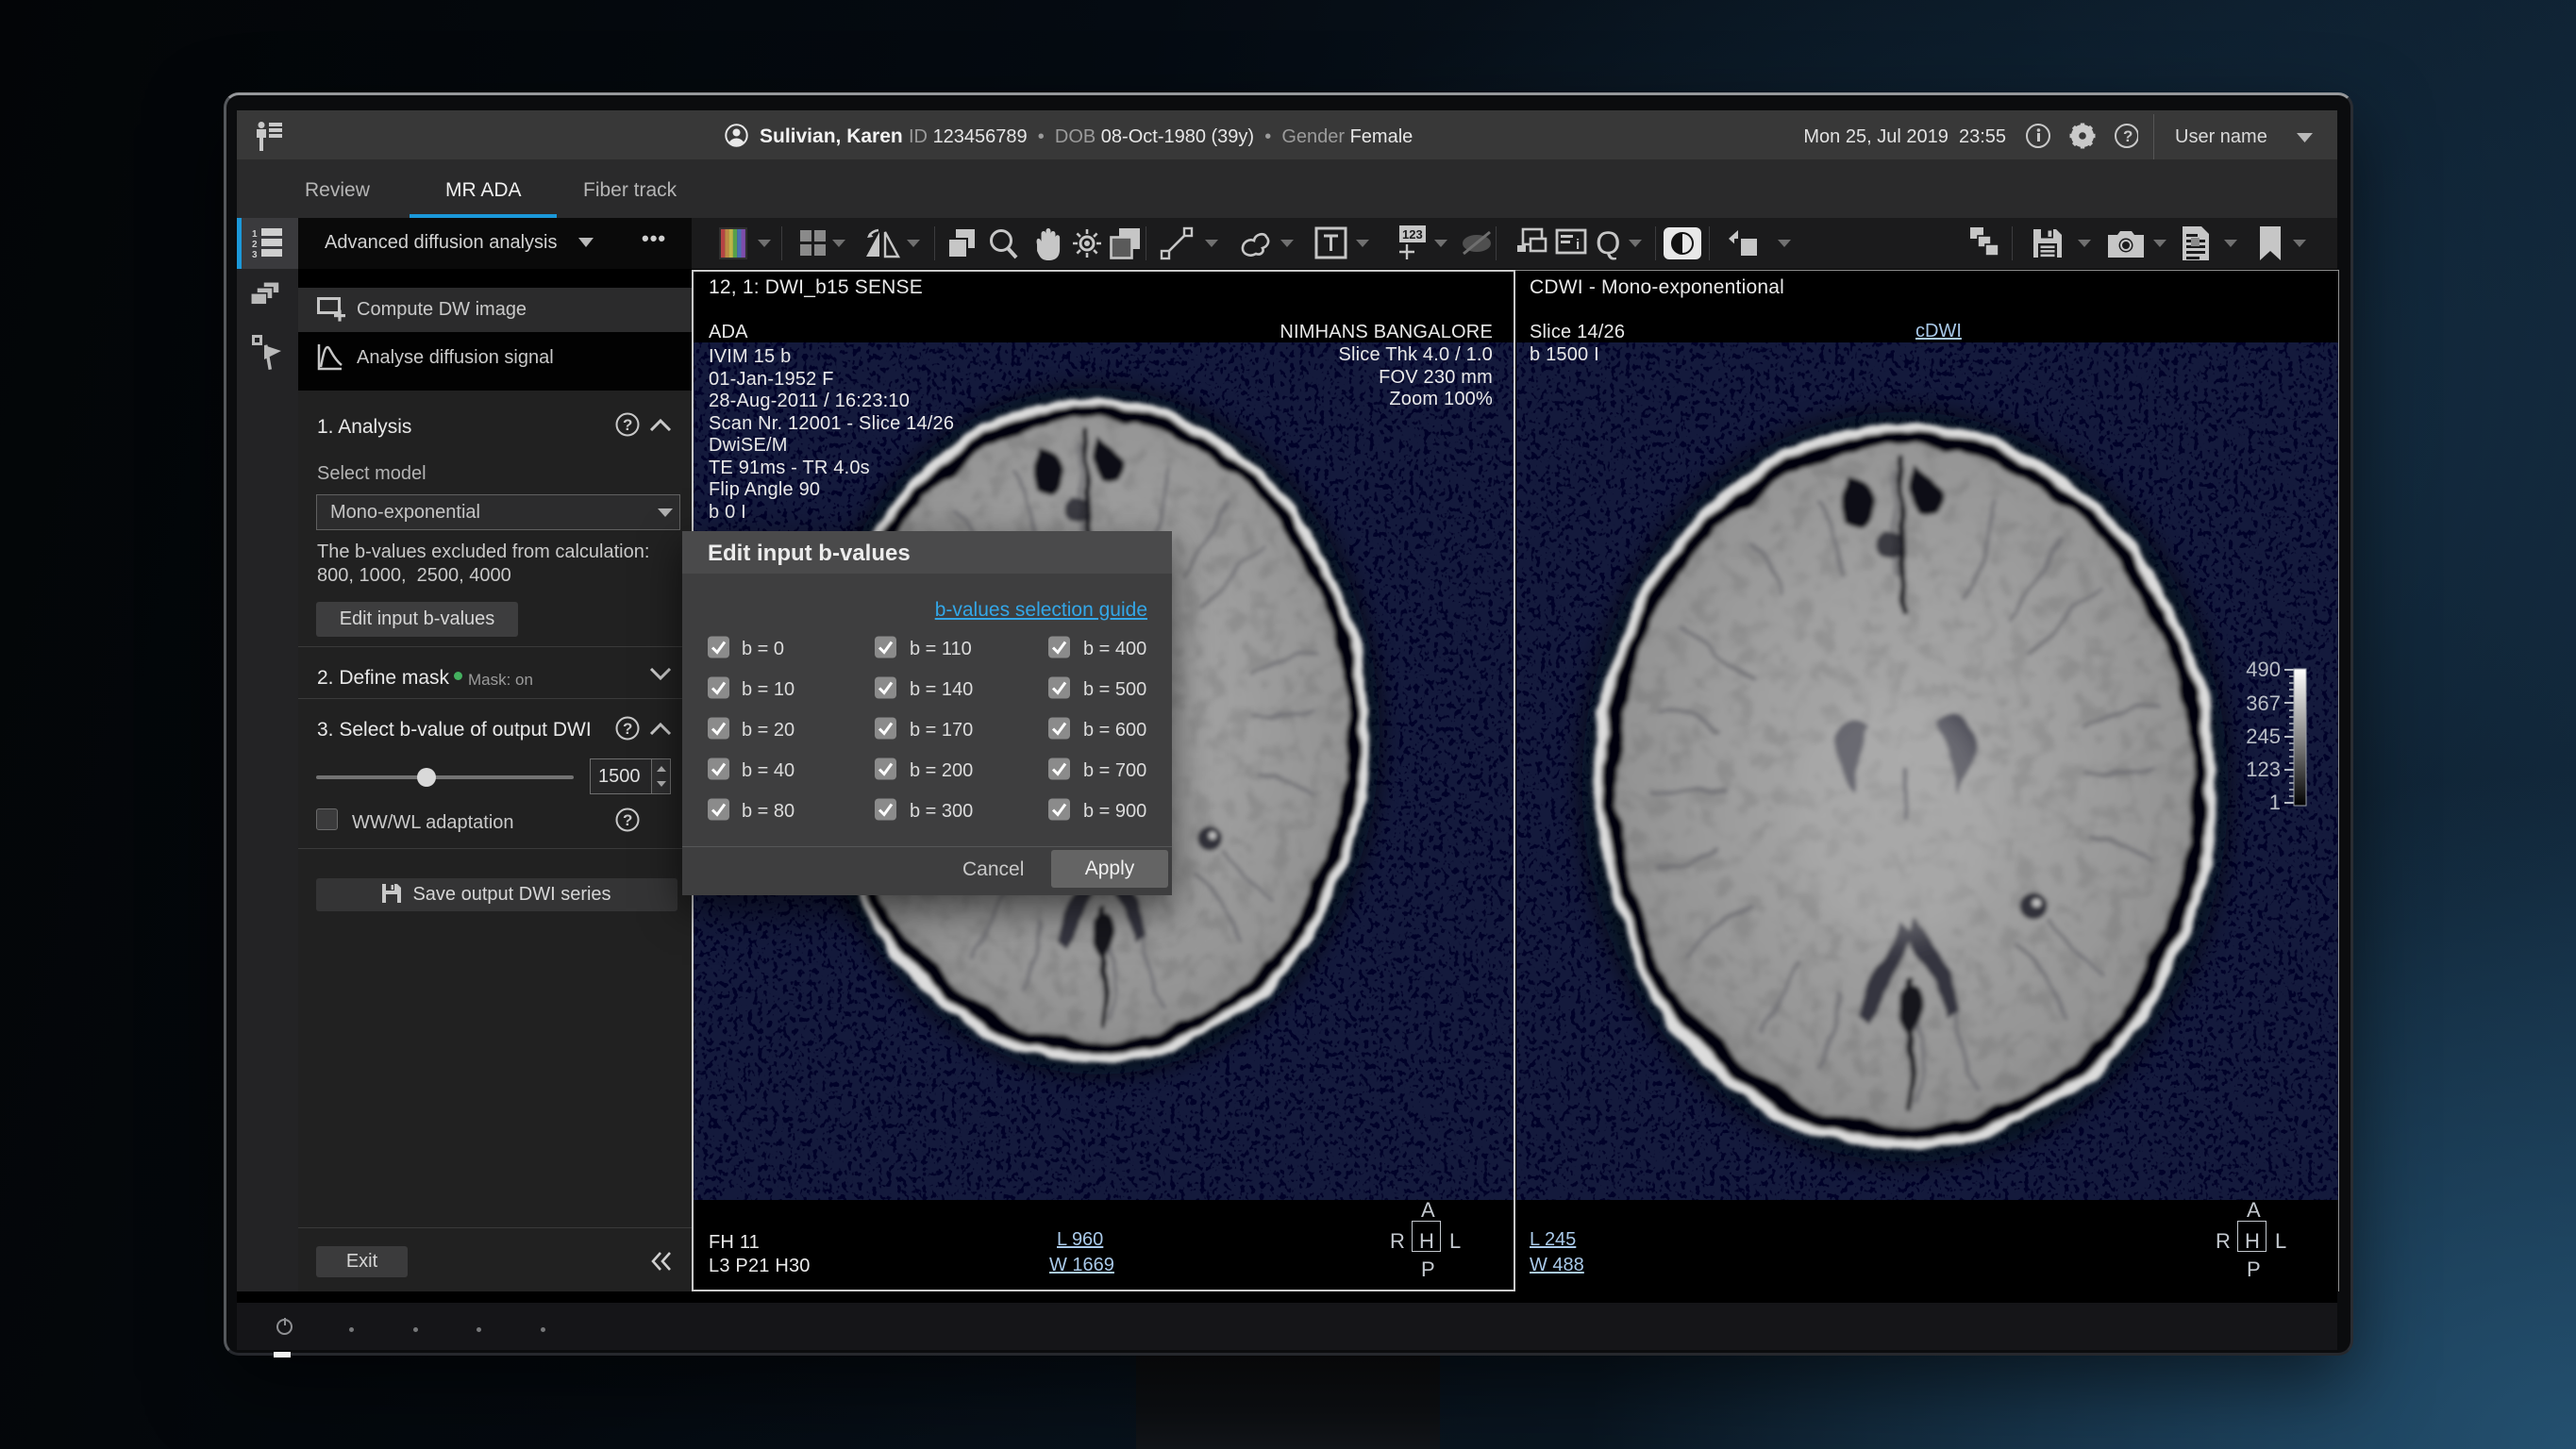 The height and width of the screenshot is (1449, 2576). Describe the element at coordinates (1578, 245) in the screenshot. I see `svg-text: i` at that location.